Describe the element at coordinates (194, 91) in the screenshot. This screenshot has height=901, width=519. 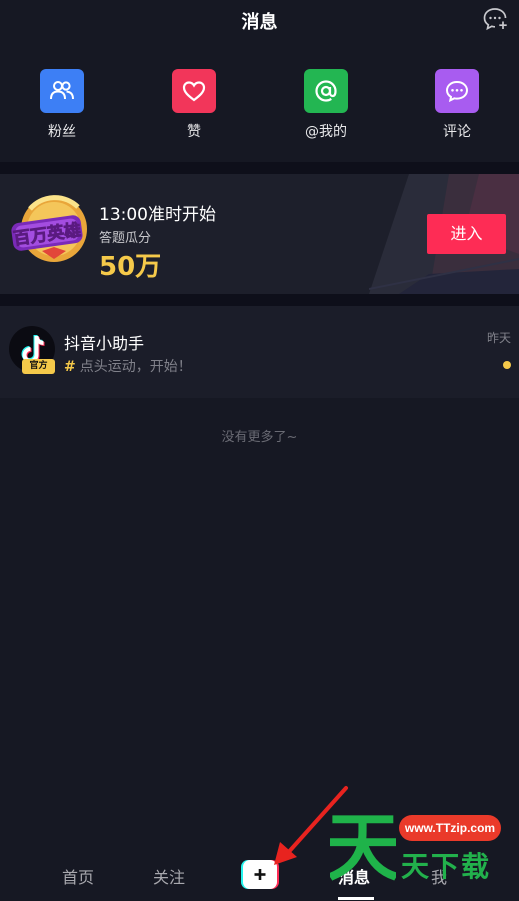
I see `heart-icon` at that location.